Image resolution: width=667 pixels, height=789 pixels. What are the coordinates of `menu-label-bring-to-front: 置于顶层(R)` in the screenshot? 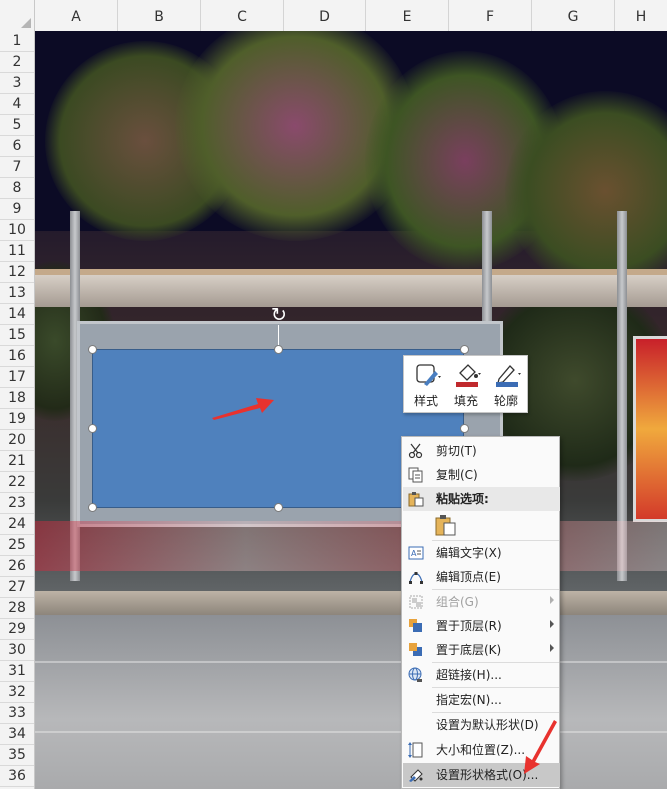 It's located at (469, 626).